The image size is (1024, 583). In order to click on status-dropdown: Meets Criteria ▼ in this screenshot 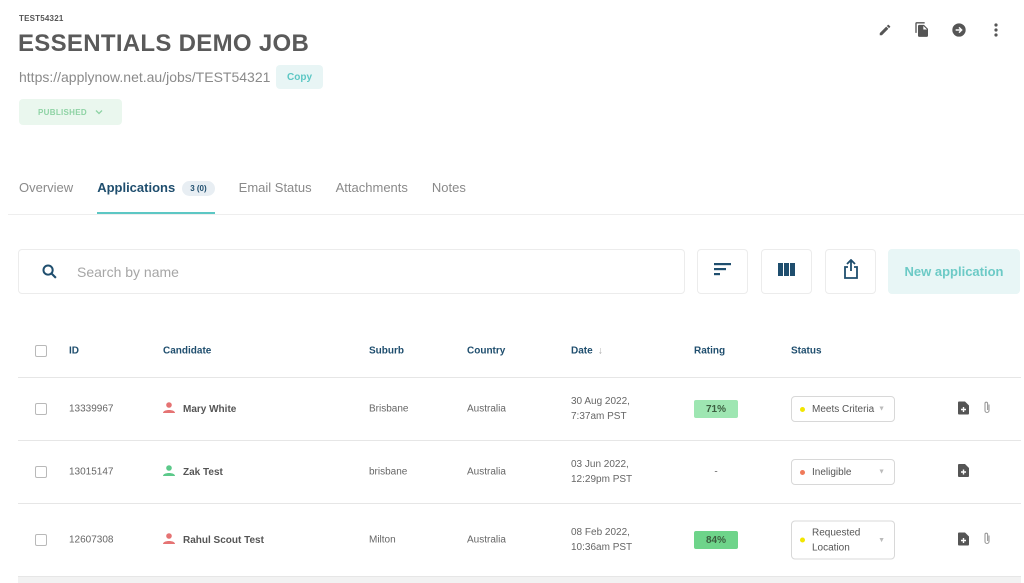, I will do `click(843, 409)`.